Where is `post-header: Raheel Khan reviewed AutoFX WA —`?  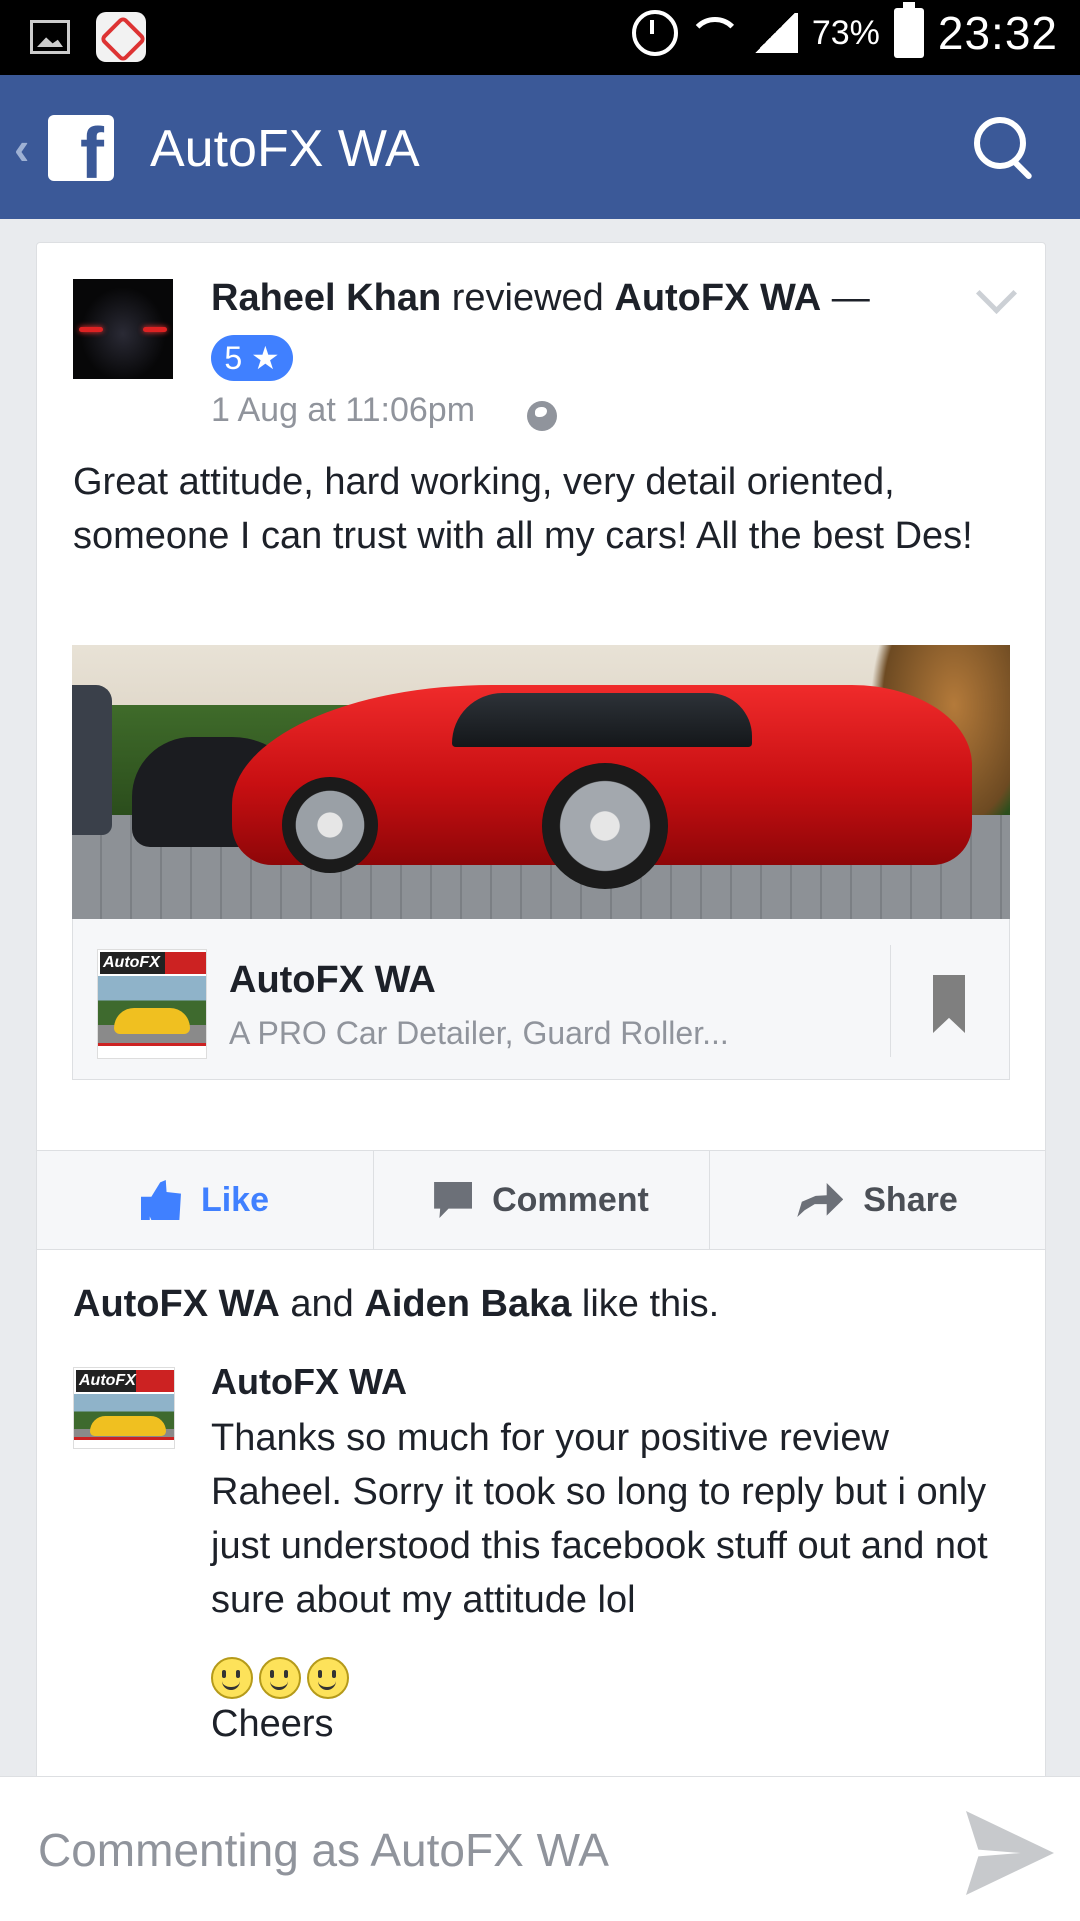
post-header: Raheel Khan reviewed AutoFX WA — is located at coordinates (540, 298).